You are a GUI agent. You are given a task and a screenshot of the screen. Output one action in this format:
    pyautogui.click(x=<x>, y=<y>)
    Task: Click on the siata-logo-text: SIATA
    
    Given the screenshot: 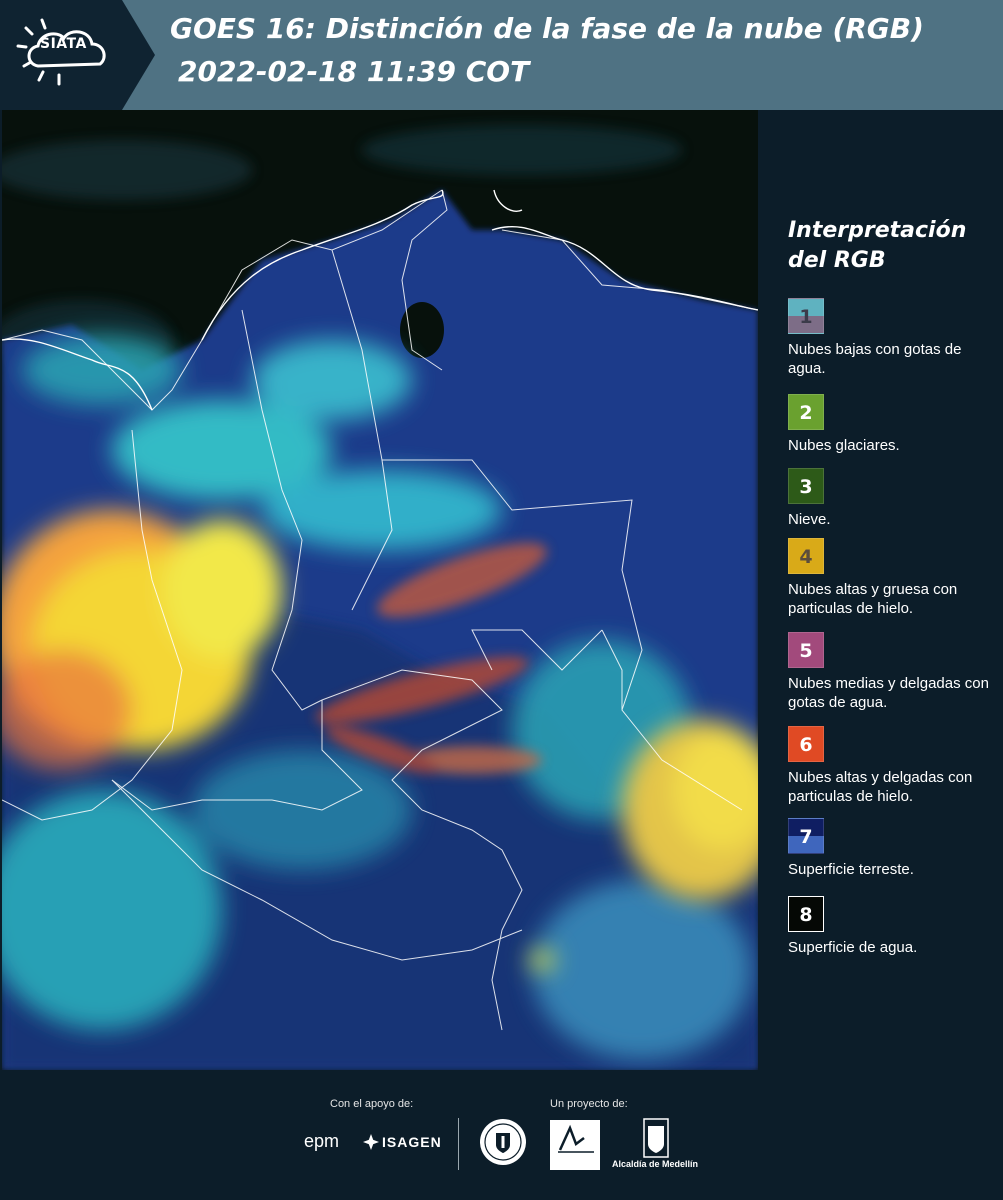 What is the action you would take?
    pyautogui.click(x=63, y=44)
    